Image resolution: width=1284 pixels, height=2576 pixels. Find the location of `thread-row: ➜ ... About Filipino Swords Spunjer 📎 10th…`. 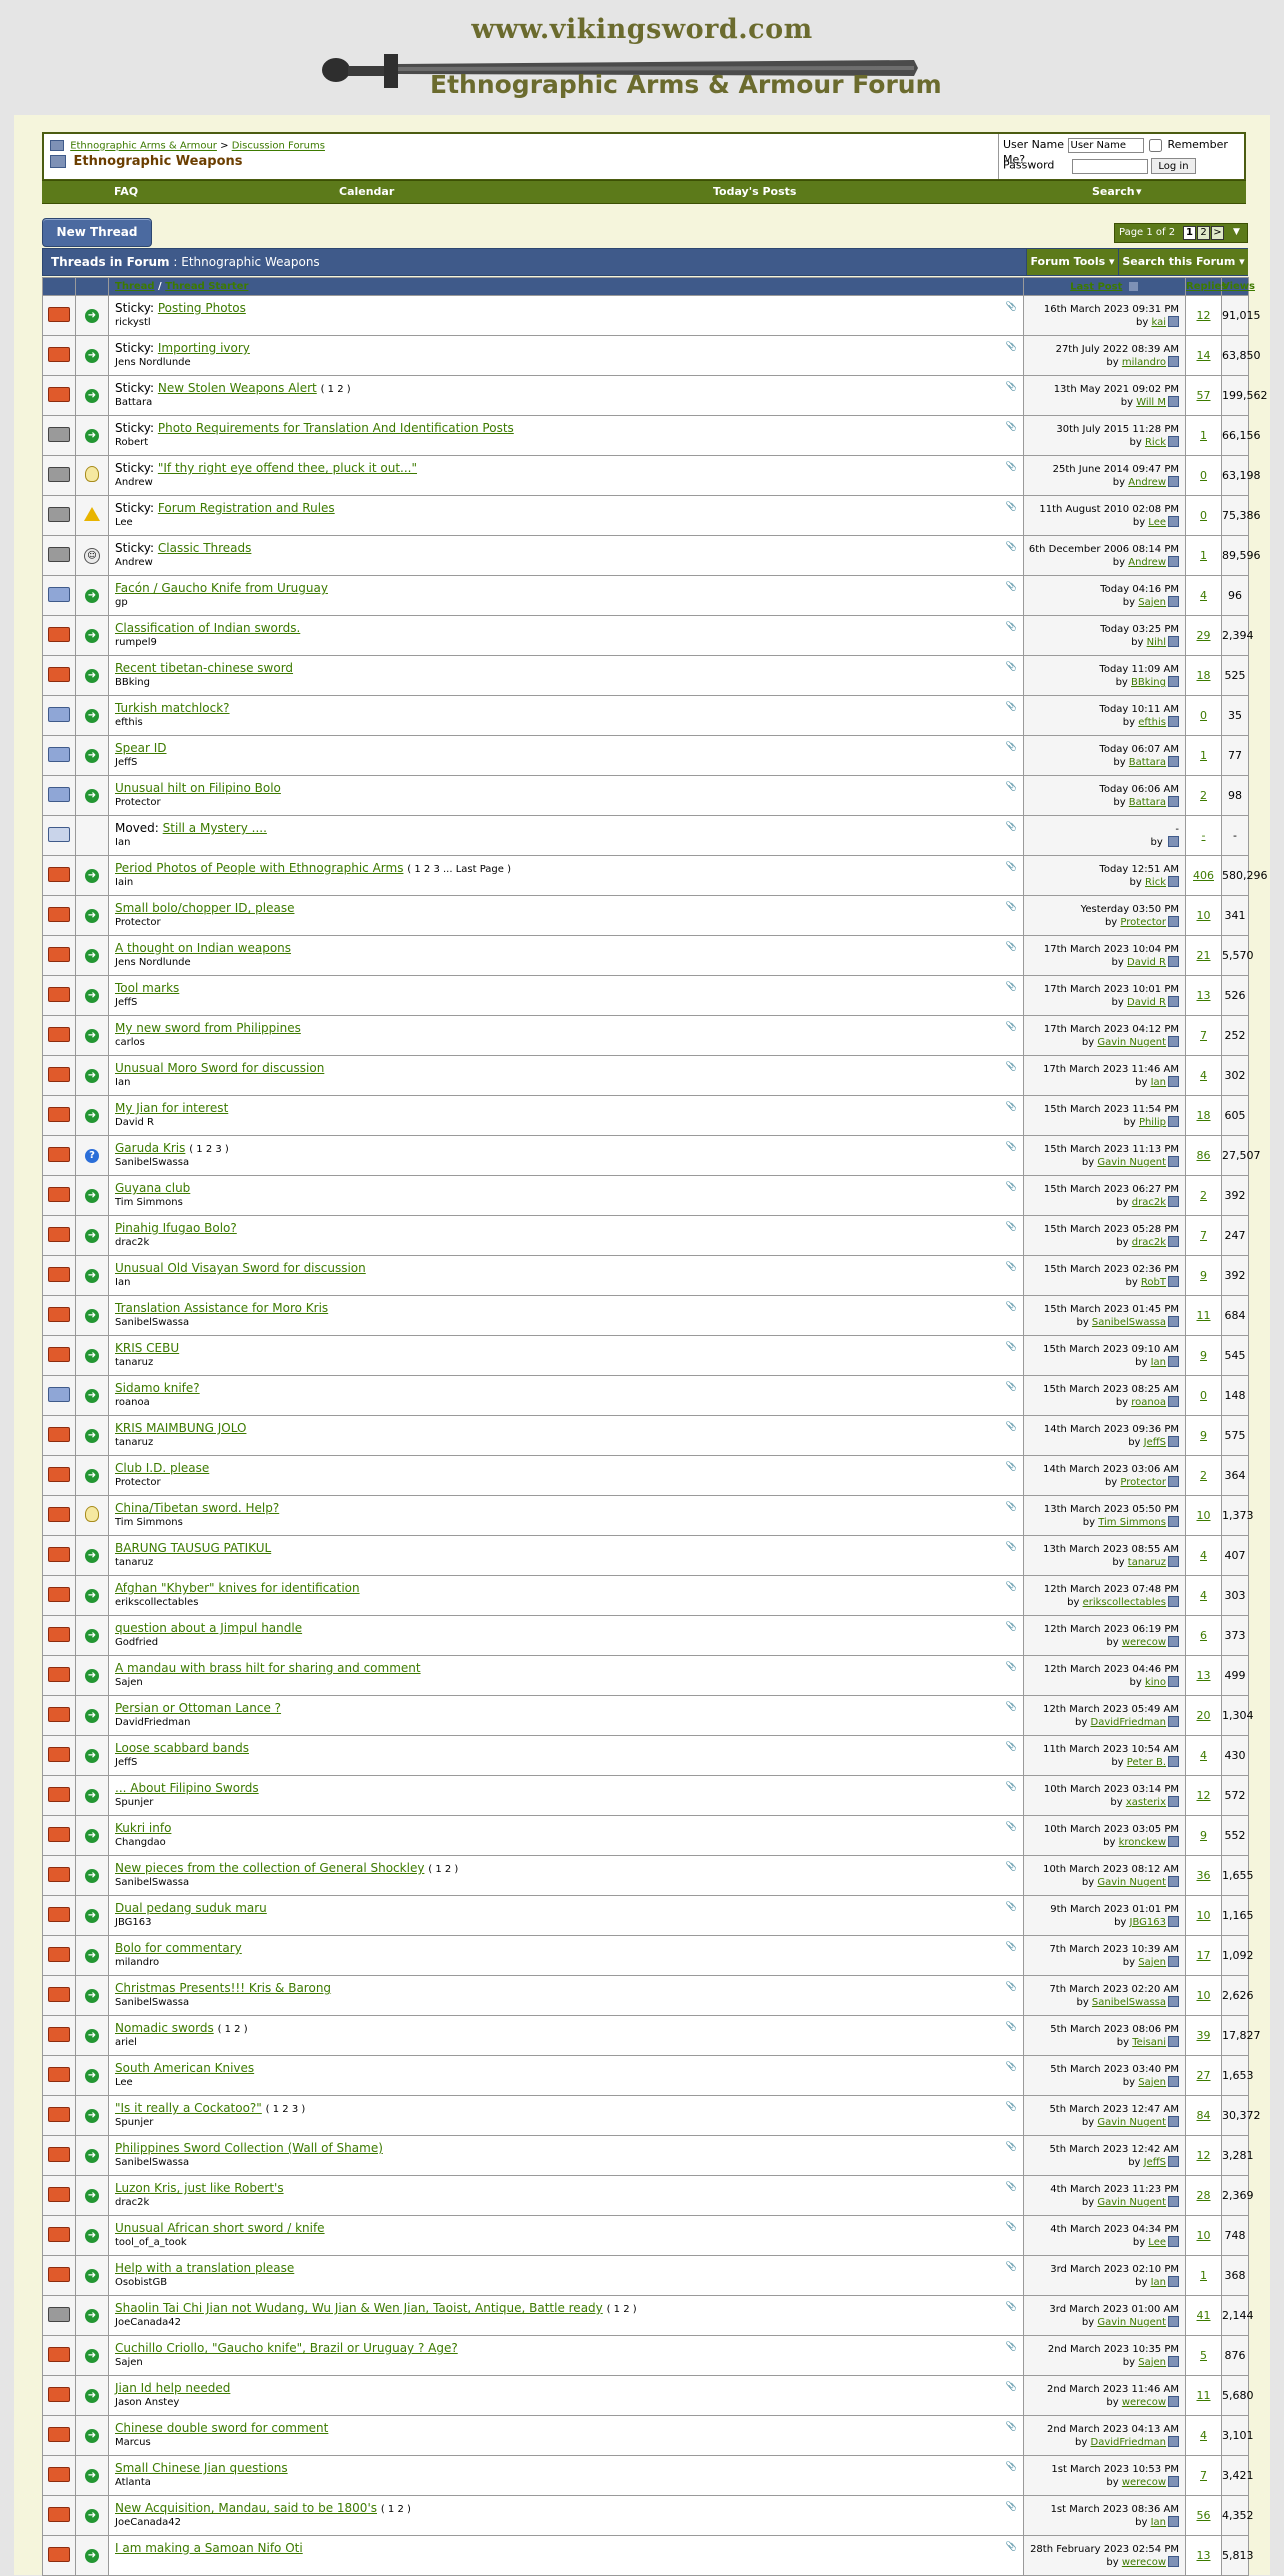

thread-row: ➜ ... About Filipino Swords Spunjer 📎 10th… is located at coordinates (645, 1795).